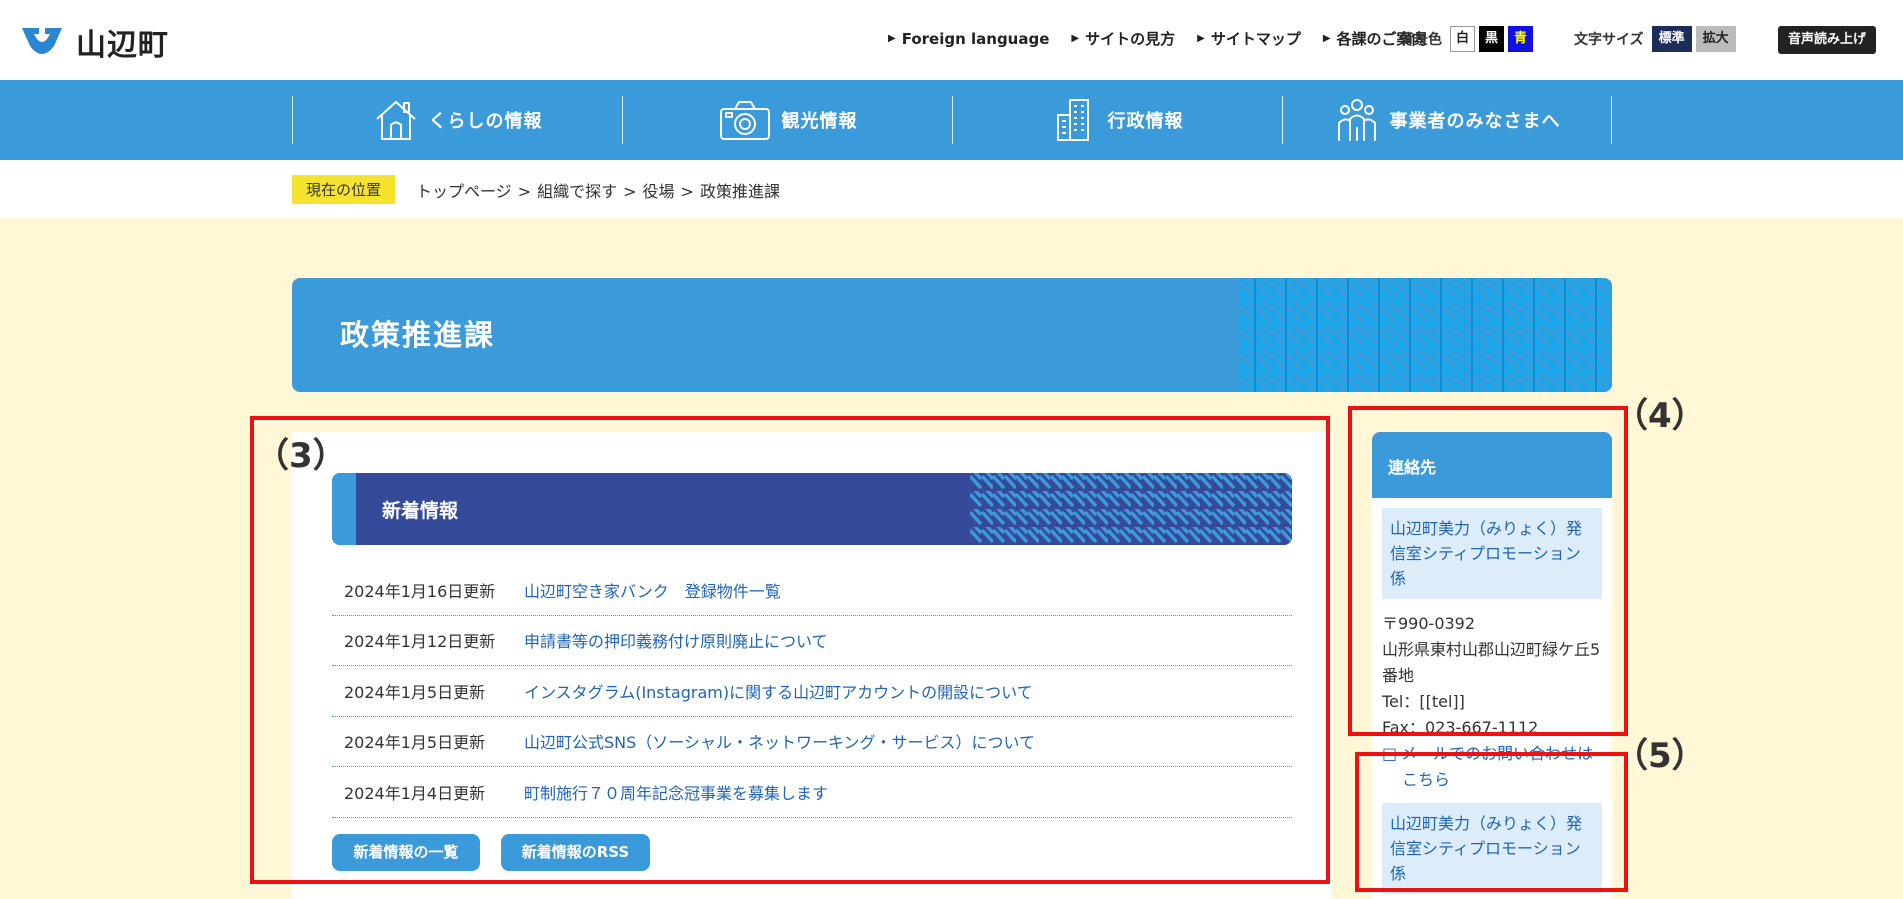  Describe the element at coordinates (1426, 335) in the screenshot. I see `decorative-pattern` at that location.